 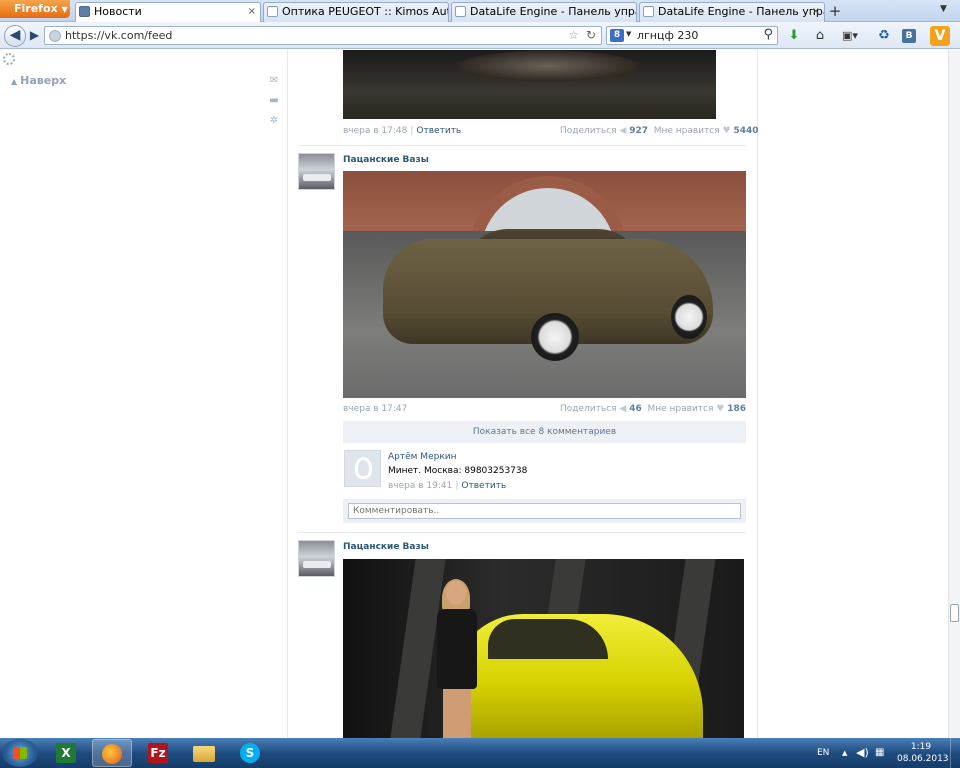 What do you see at coordinates (768, 34) in the screenshot?
I see `search-icon: ⚲` at bounding box center [768, 34].